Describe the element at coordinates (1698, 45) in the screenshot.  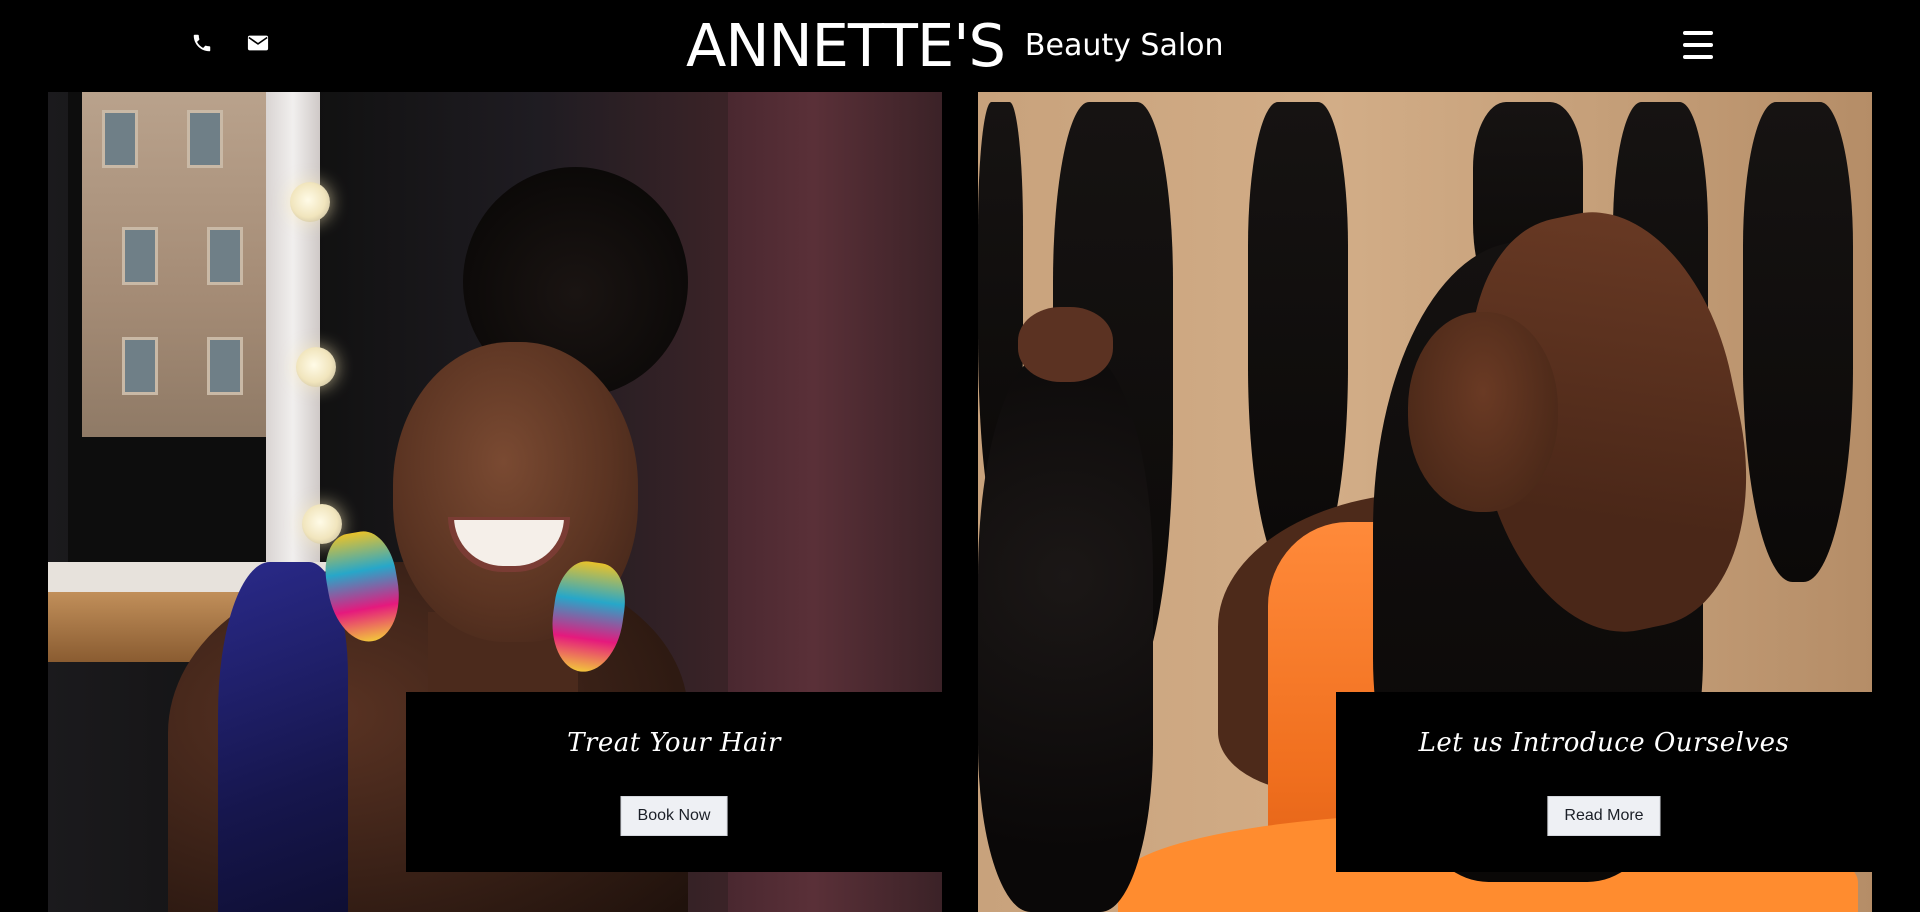
I see `hamburger-menu-icon` at that location.